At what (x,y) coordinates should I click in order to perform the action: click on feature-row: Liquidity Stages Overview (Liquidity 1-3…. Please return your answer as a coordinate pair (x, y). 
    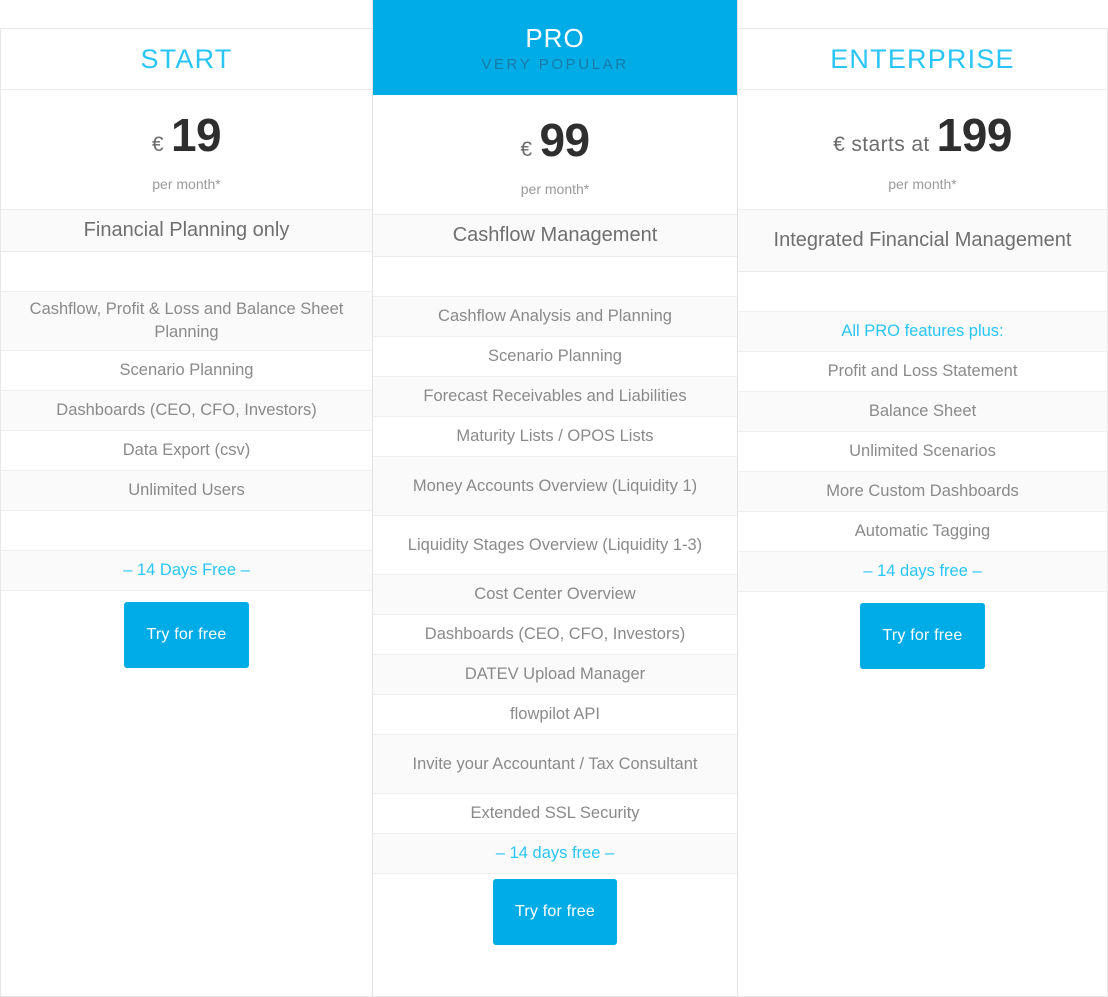
    Looking at the image, I should click on (555, 545).